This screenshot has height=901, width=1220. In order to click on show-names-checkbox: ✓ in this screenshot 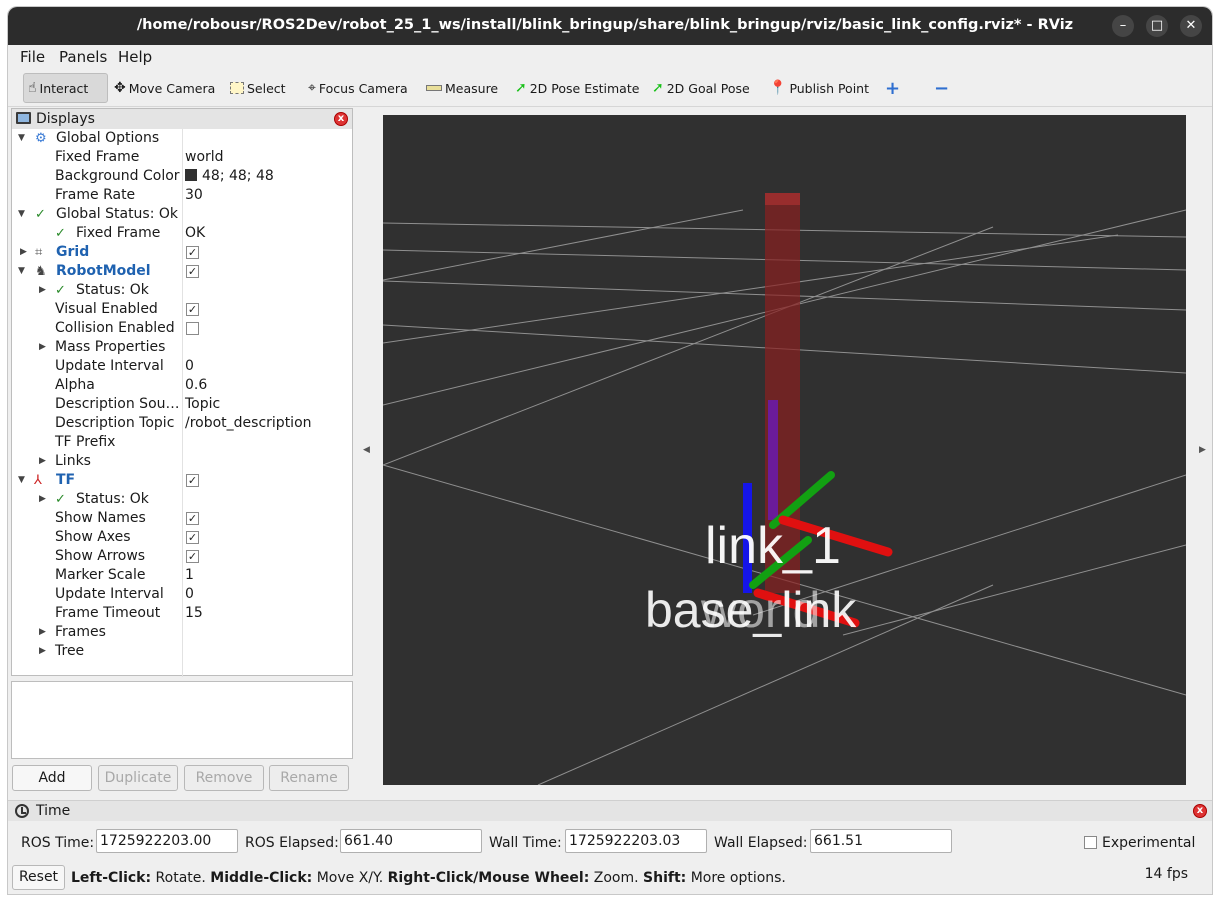, I will do `click(192, 518)`.